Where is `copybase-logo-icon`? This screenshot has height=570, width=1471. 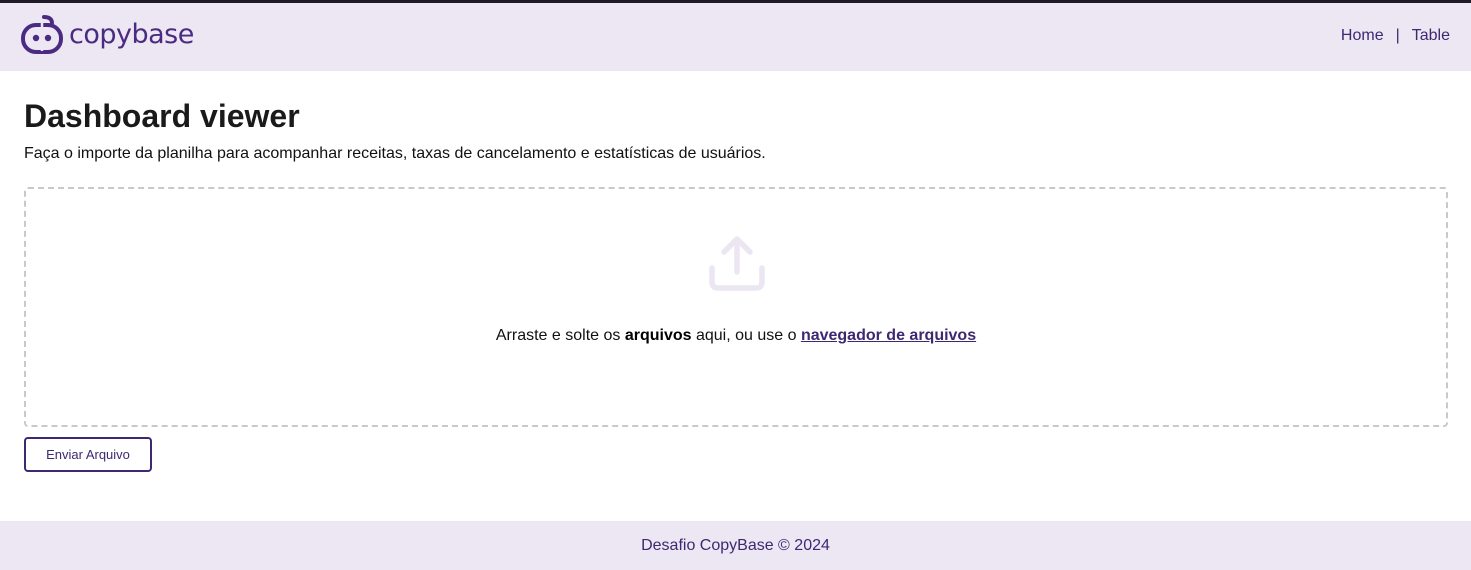
copybase-logo-icon is located at coordinates (42, 34).